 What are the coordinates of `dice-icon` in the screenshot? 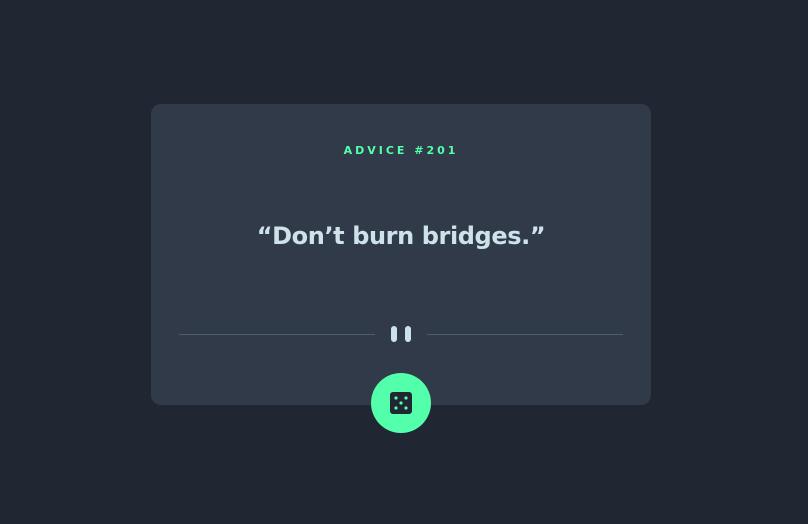 It's located at (401, 403).